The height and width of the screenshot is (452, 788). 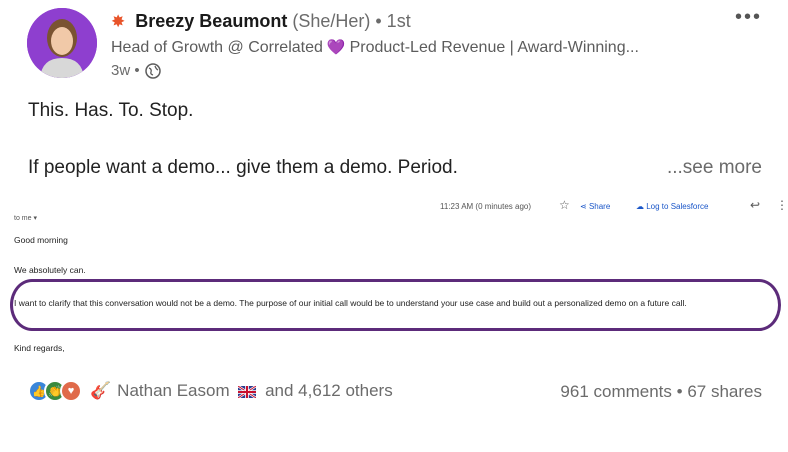 I want to click on author-line: ✸ Breezy Beaumont (She/Her) • 1st, so click(x=261, y=21).